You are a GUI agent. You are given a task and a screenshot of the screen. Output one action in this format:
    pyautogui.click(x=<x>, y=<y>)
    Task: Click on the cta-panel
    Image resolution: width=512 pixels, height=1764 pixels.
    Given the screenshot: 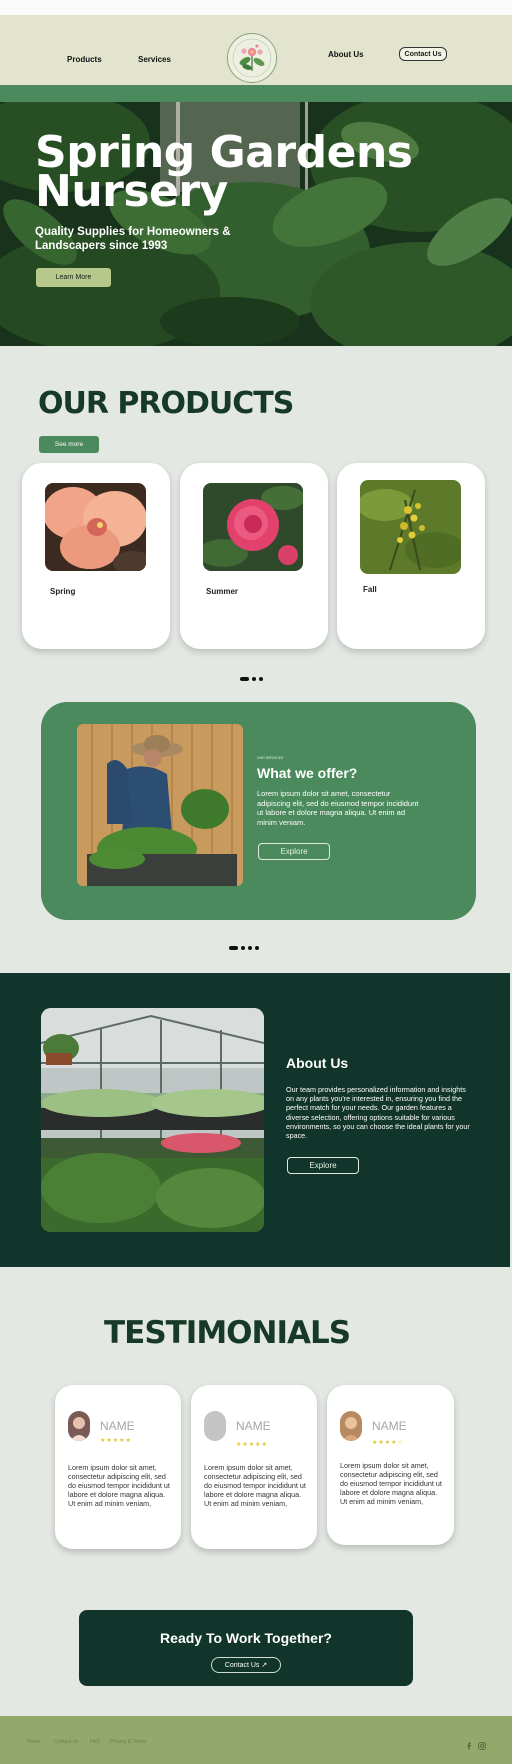 What is the action you would take?
    pyautogui.click(x=246, y=1648)
    